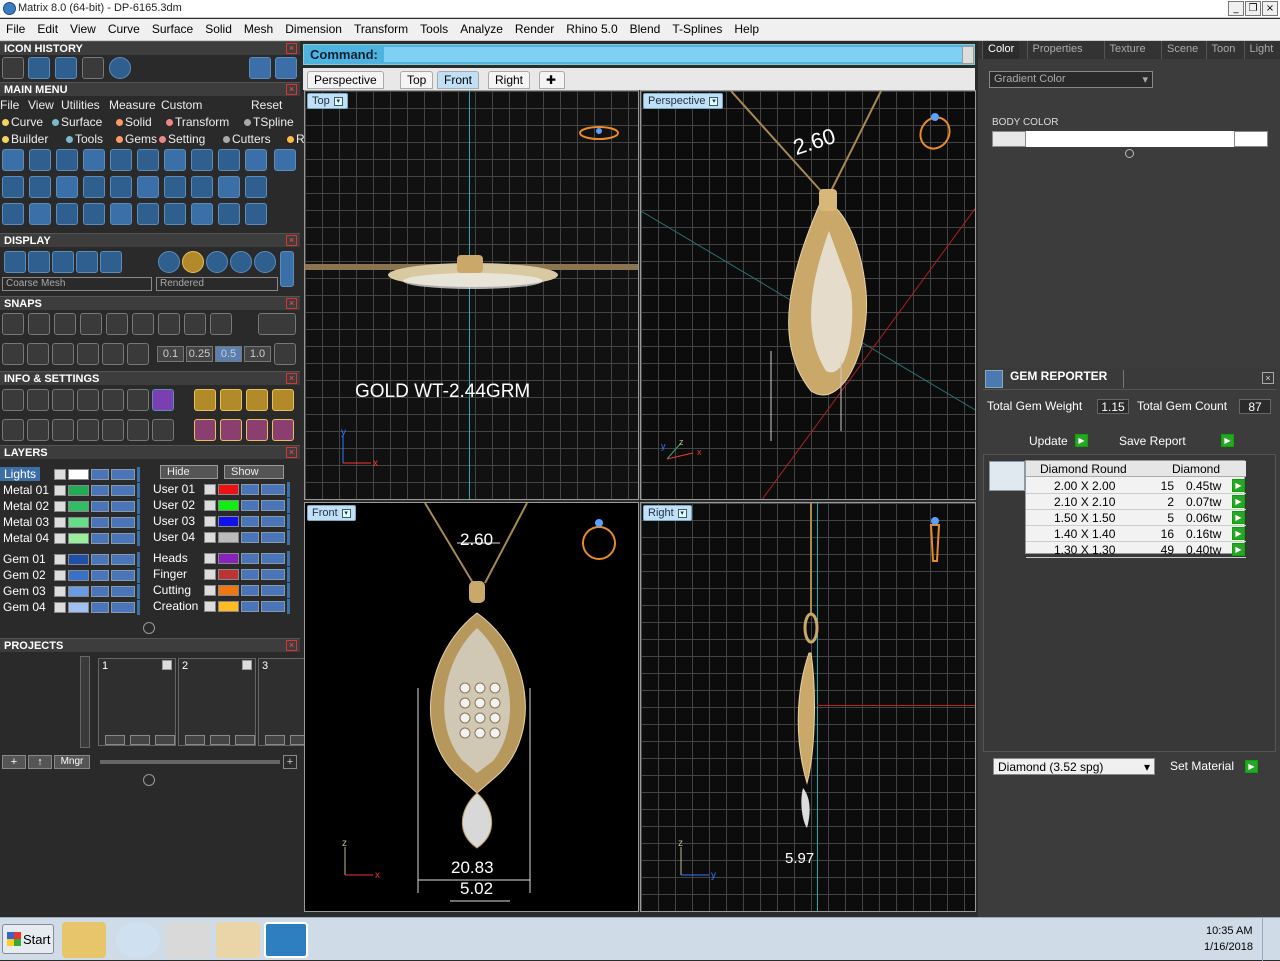 This screenshot has width=1280, height=961. I want to click on main-menu-view: View, so click(41, 105).